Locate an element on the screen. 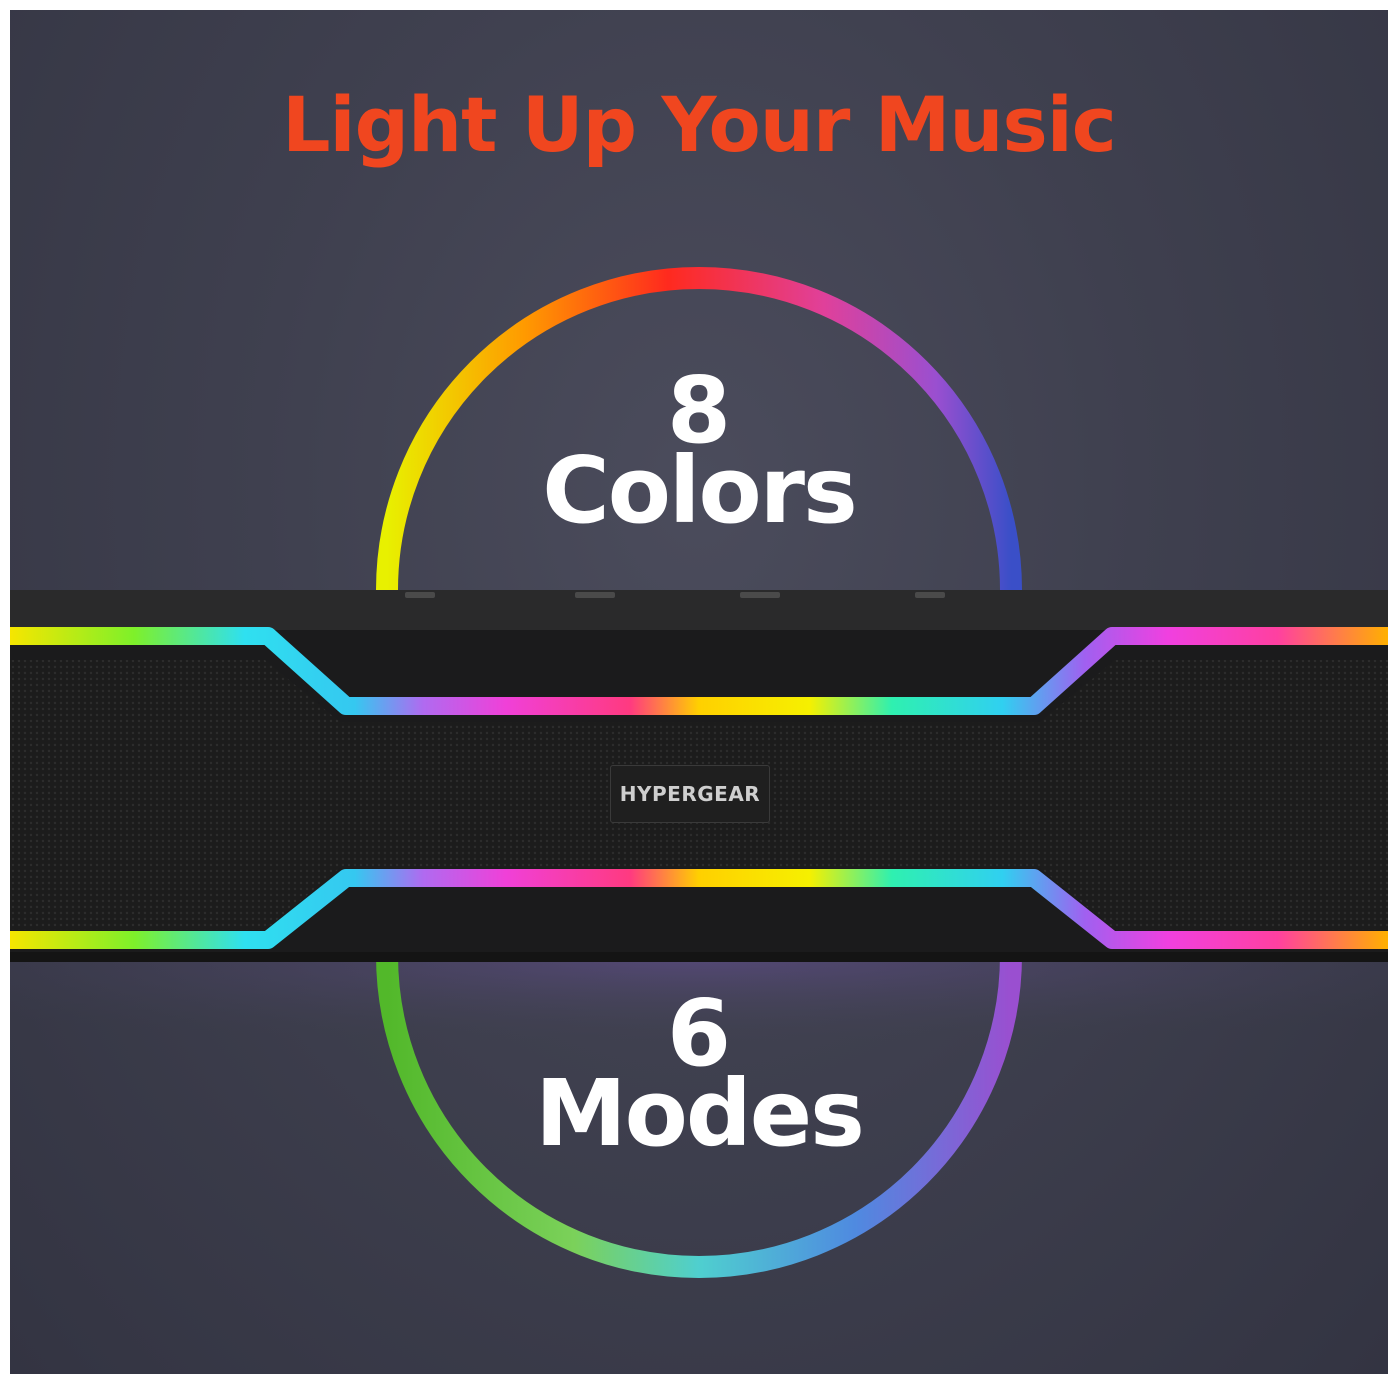  colors-stat: 8 Colors is located at coordinates (699, 451).